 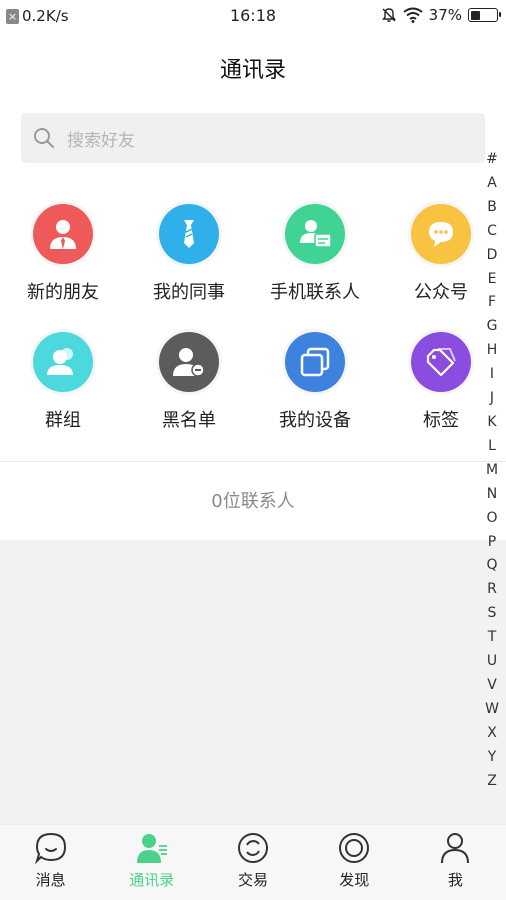 What do you see at coordinates (252, 70) in the screenshot?
I see `page-title: 通讯录` at bounding box center [252, 70].